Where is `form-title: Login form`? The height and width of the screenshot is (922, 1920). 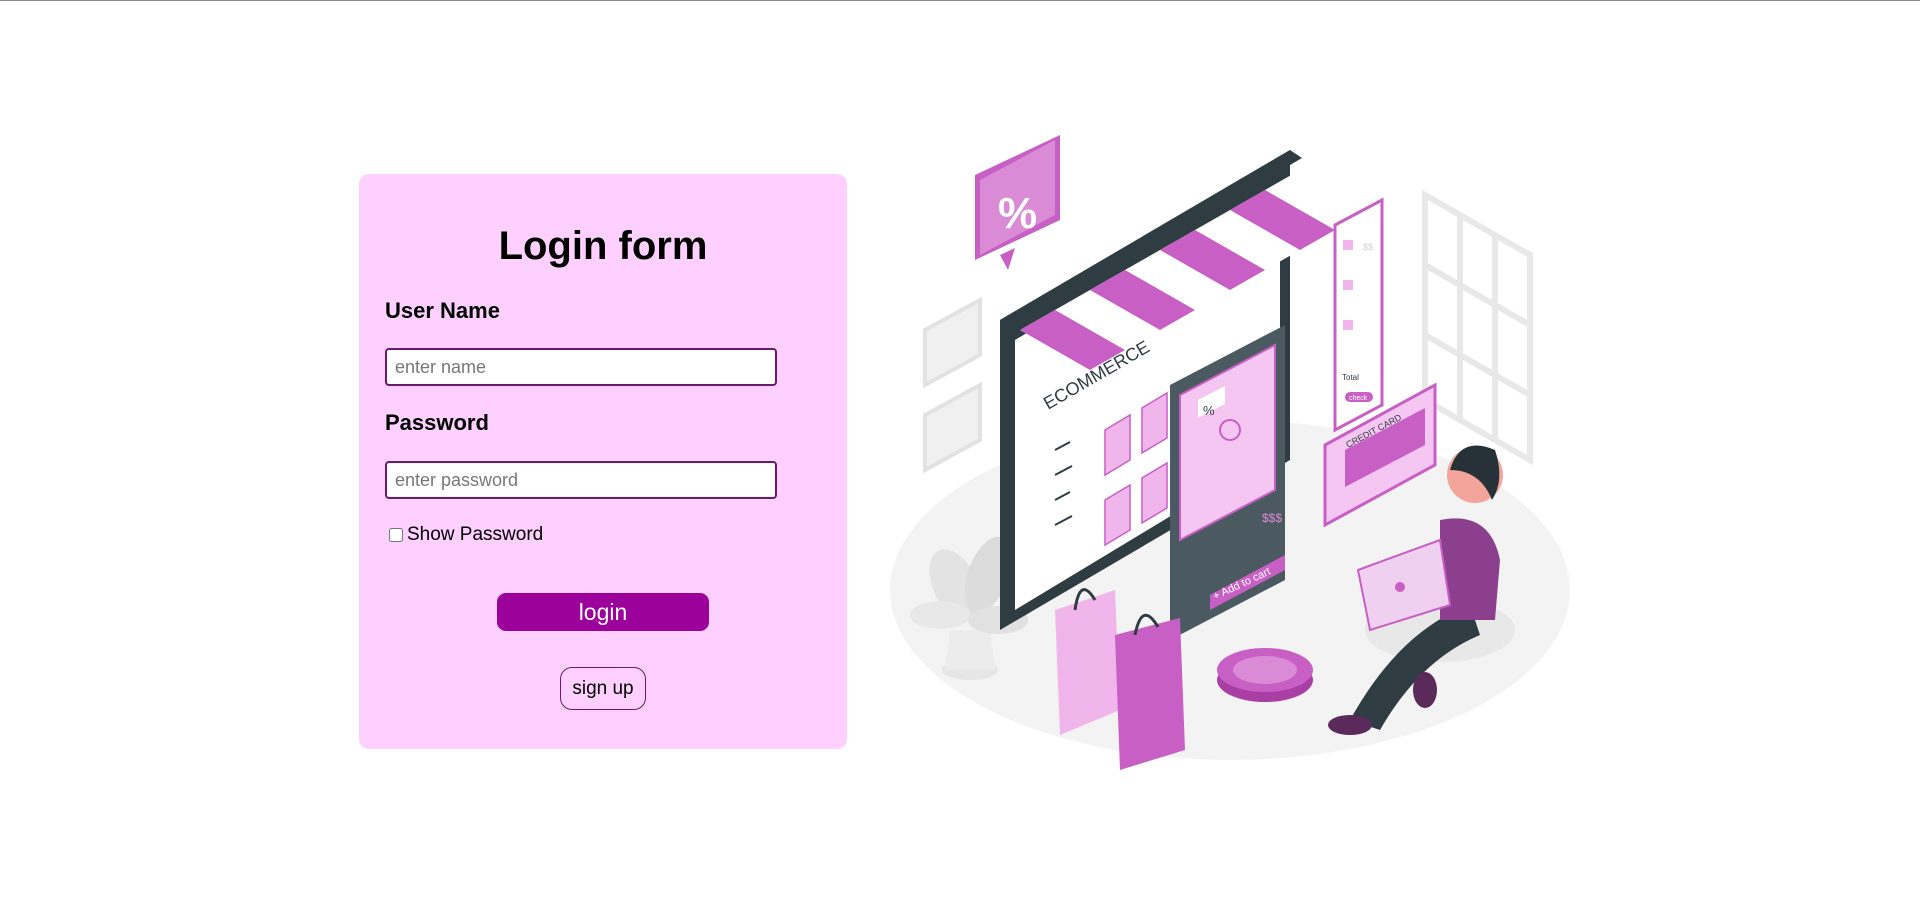 form-title: Login form is located at coordinates (603, 246).